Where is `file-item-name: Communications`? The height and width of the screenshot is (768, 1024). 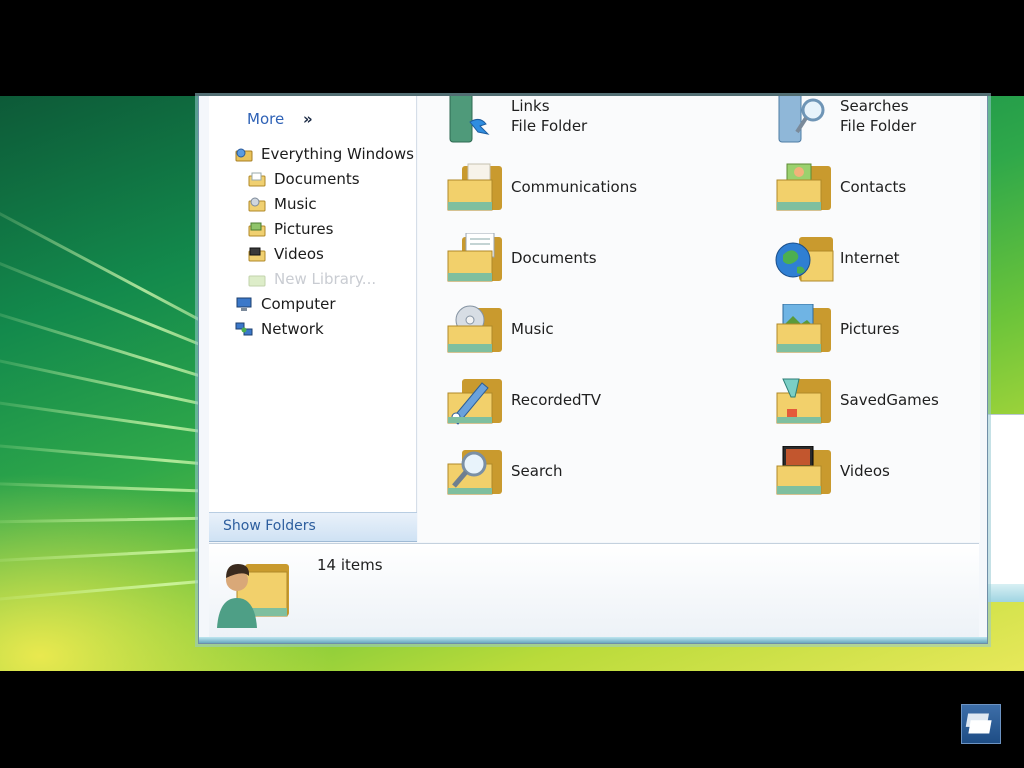 file-item-name: Communications is located at coordinates (574, 187).